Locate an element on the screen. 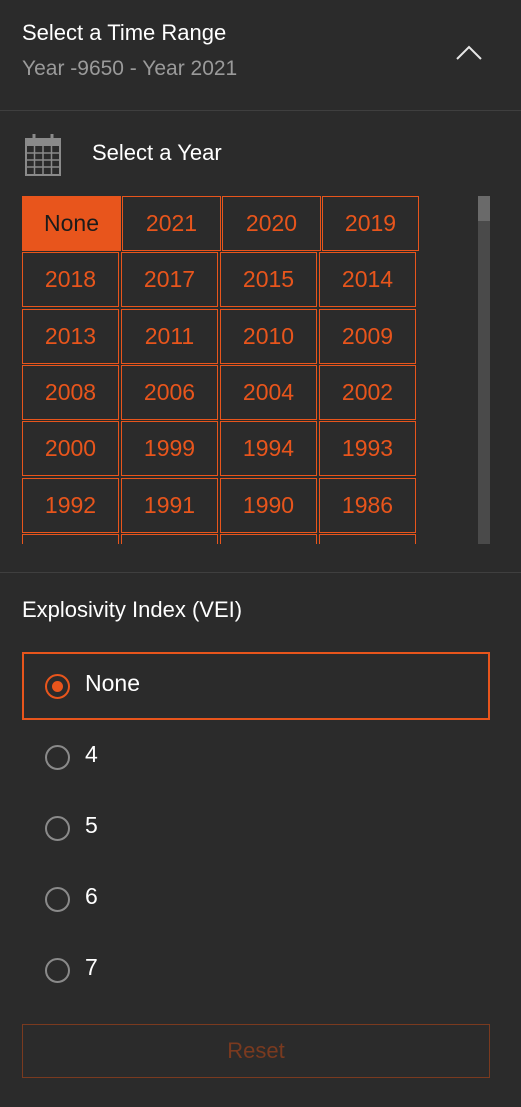  year-option-2004: 2004 is located at coordinates (268, 392).